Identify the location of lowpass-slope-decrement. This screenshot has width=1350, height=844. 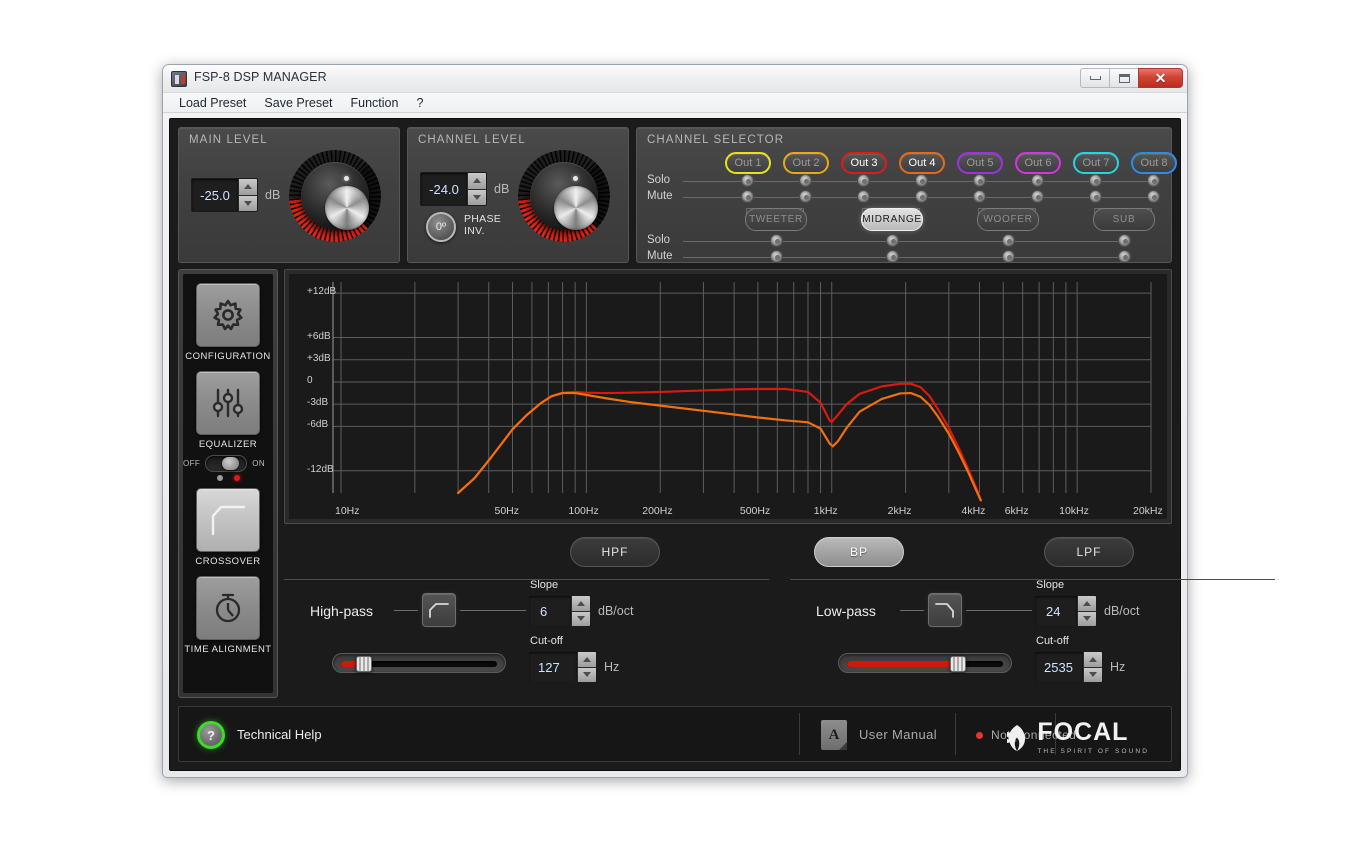
(1086, 618).